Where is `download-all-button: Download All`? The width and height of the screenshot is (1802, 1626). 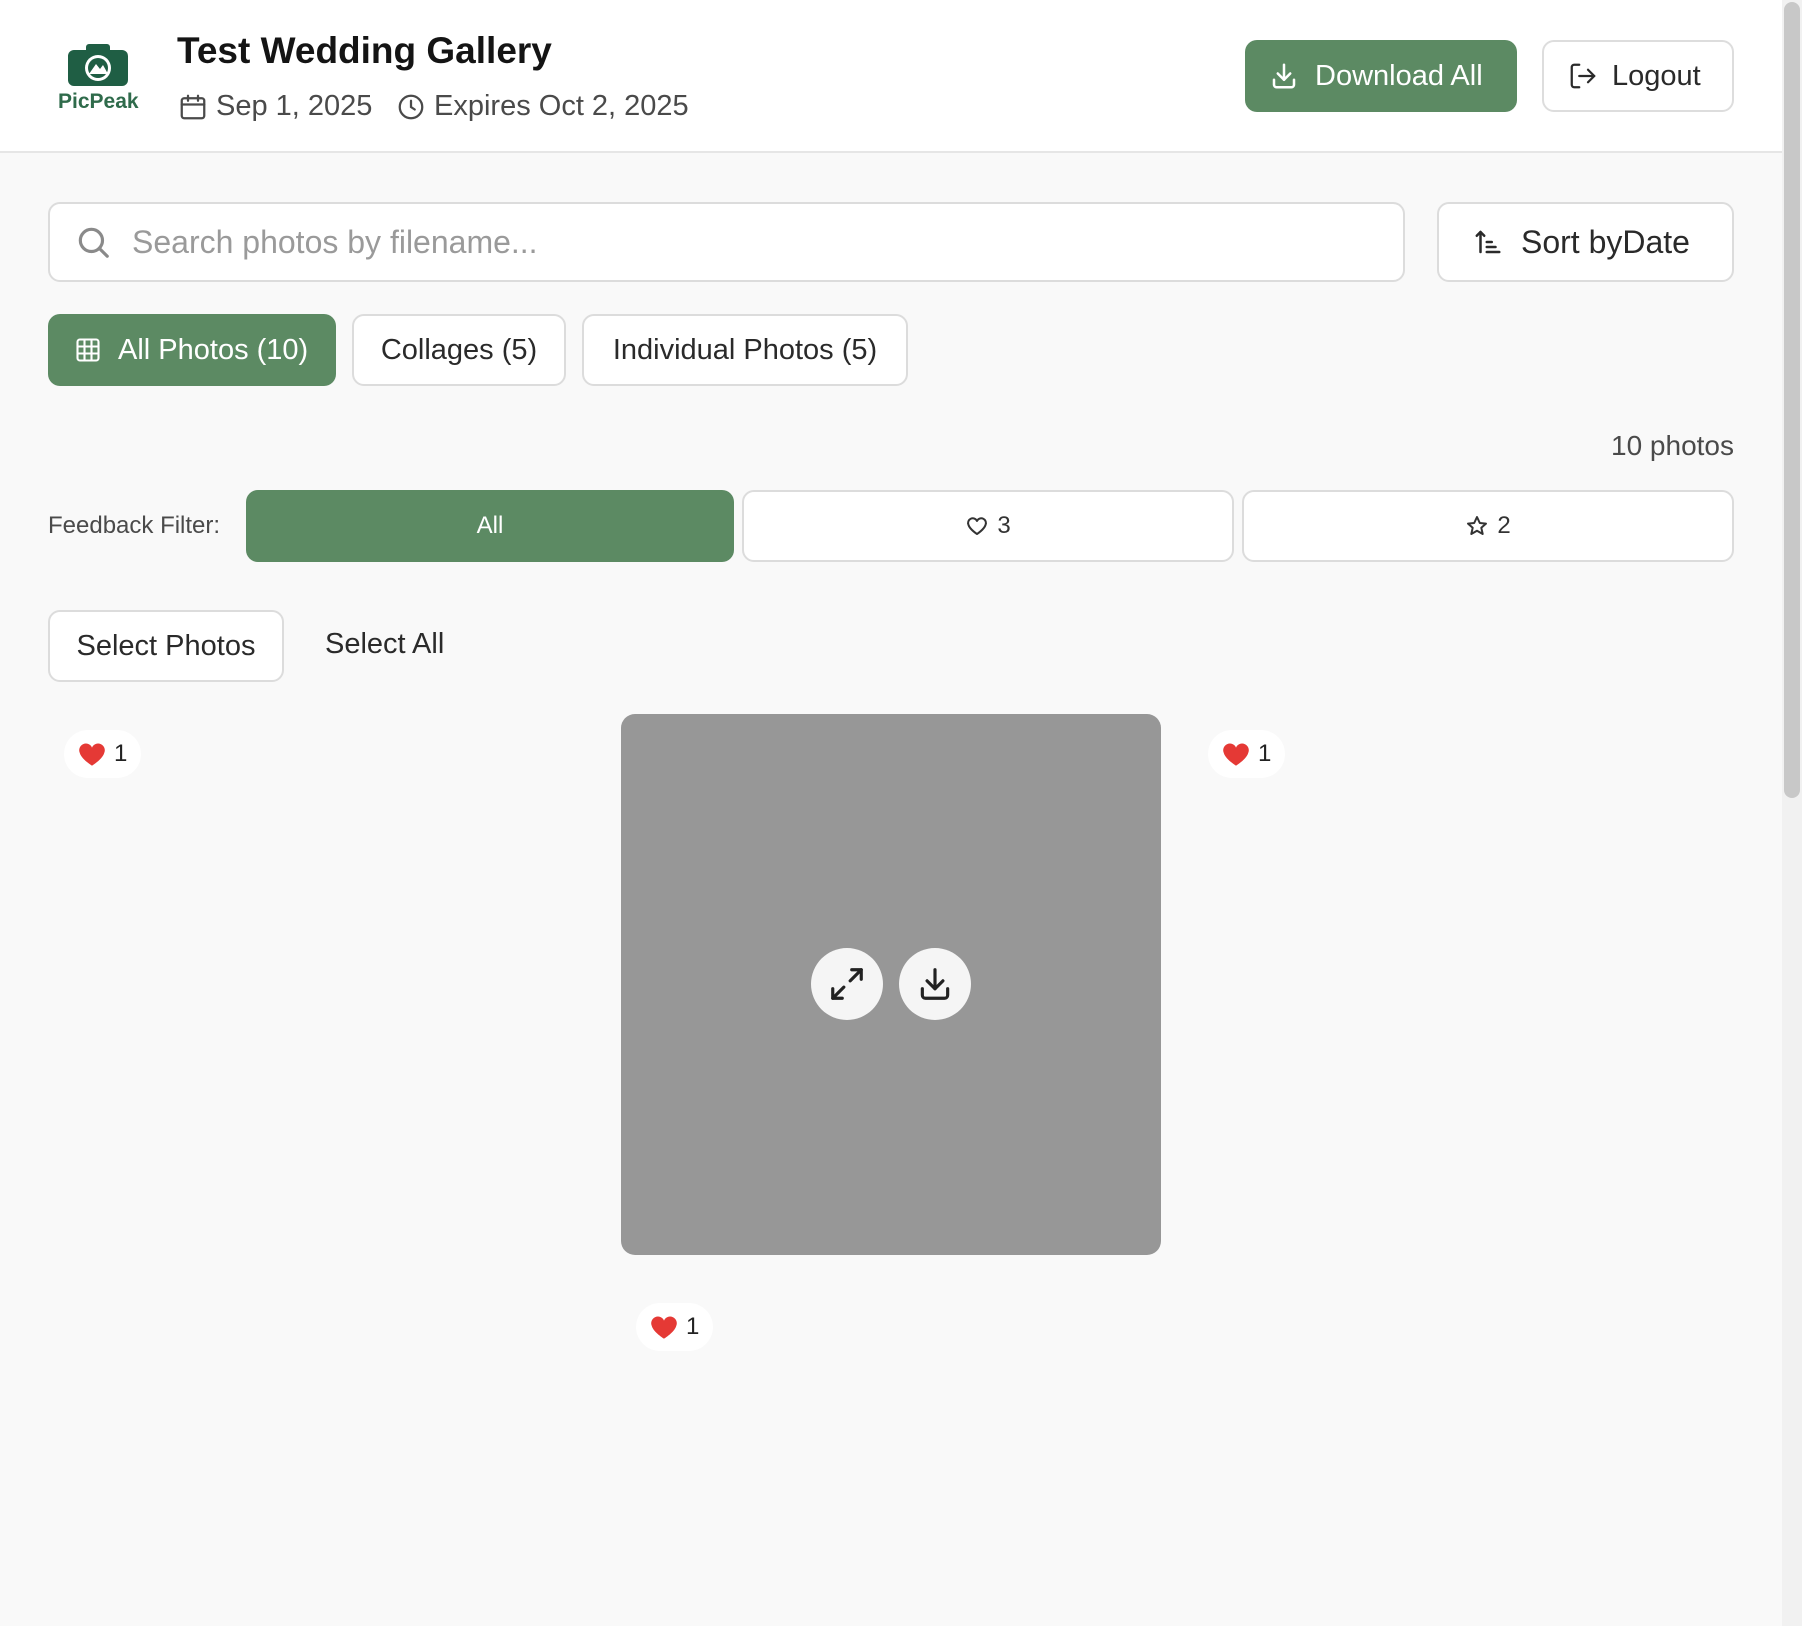 download-all-button: Download All is located at coordinates (1381, 76).